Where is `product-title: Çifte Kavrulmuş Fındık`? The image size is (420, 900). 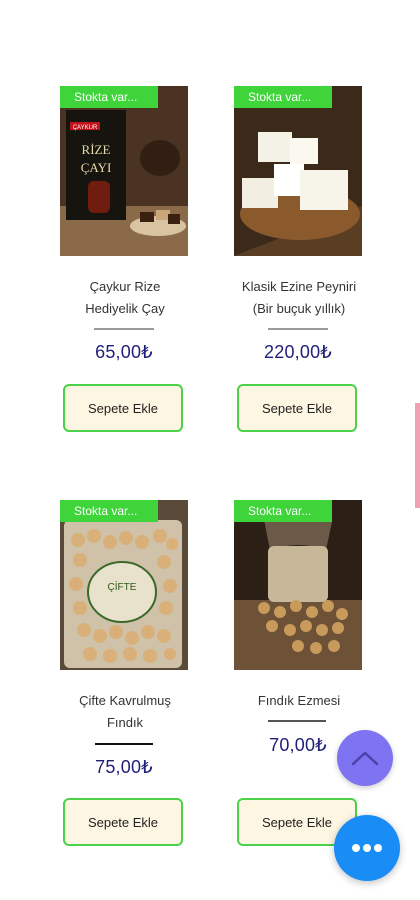 product-title: Çifte Kavrulmuş Fındık is located at coordinates (125, 712).